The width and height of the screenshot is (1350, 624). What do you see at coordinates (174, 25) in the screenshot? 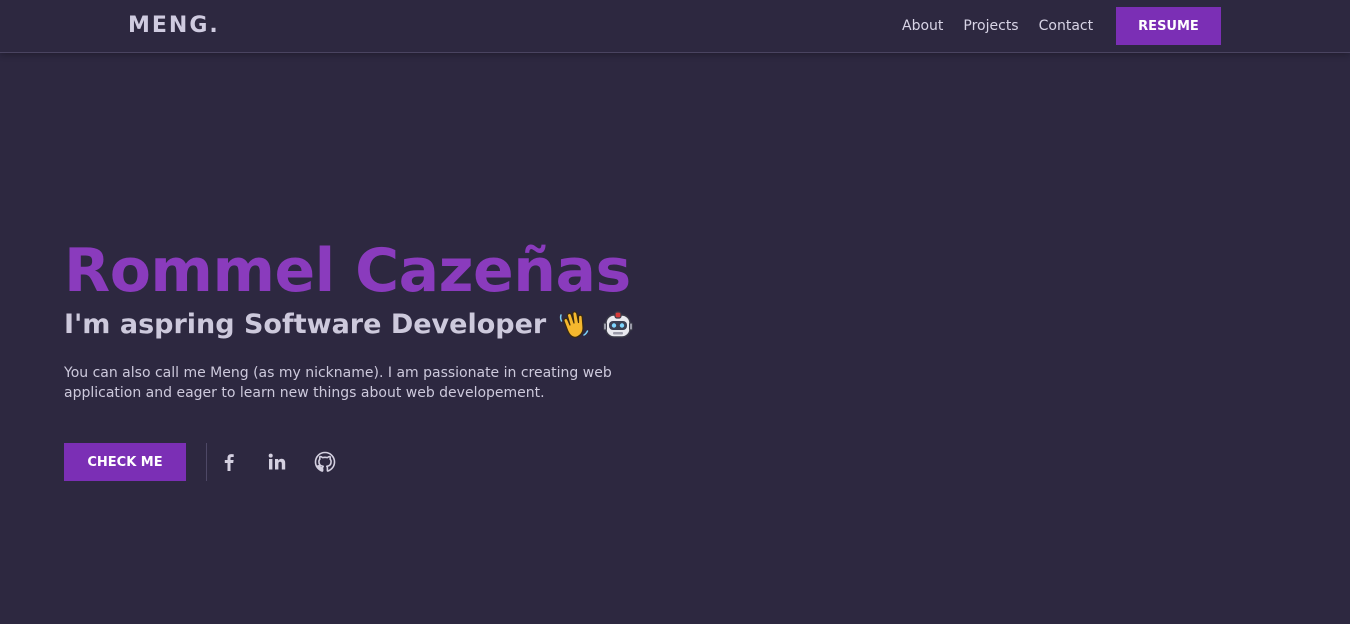
I see `logo: MENG.` at bounding box center [174, 25].